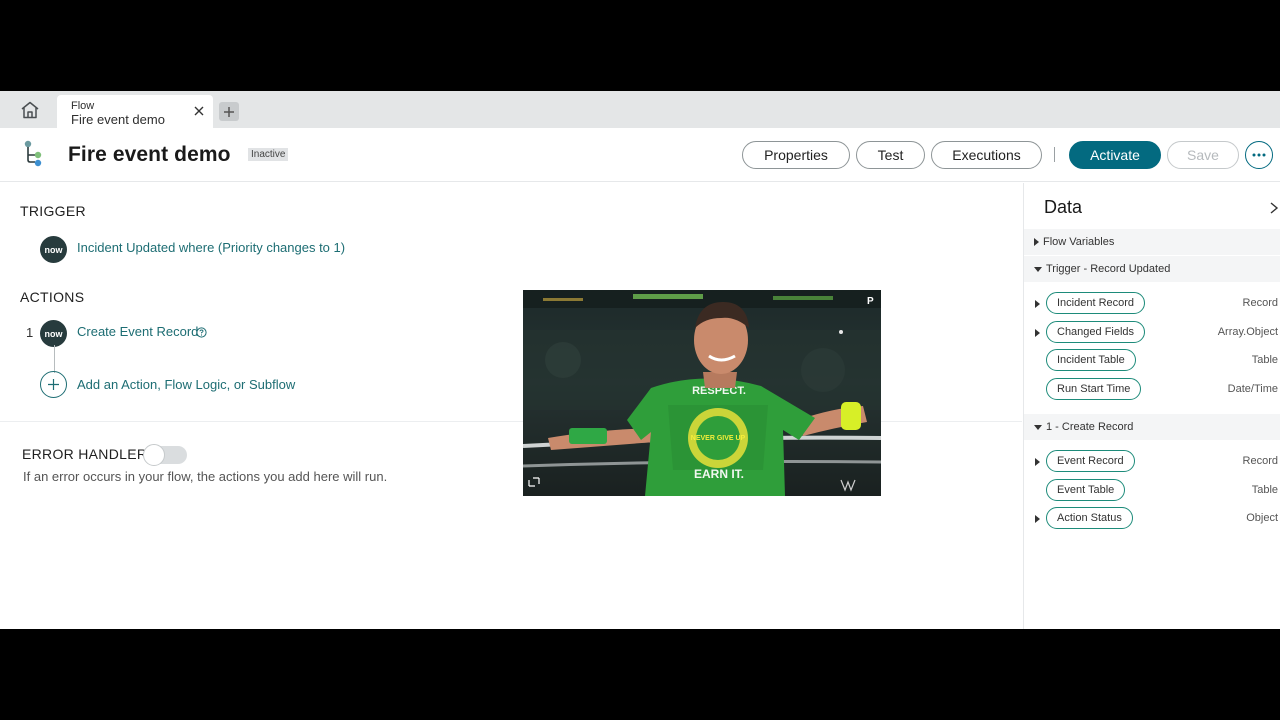  I want to click on flow-connector, so click(54, 359).